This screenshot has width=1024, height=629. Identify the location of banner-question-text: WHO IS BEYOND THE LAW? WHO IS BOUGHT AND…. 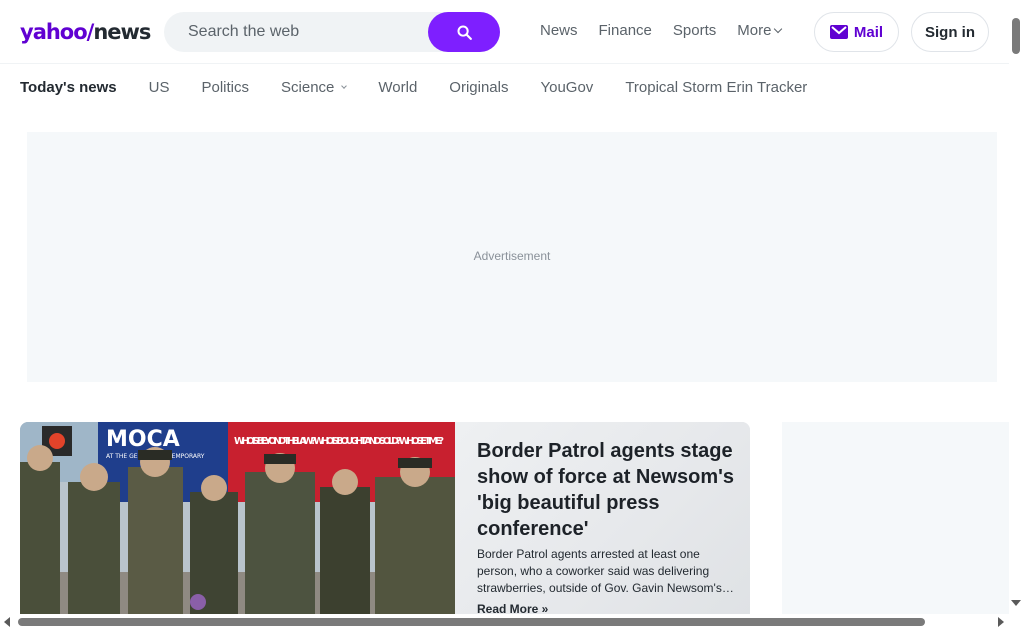
(339, 441).